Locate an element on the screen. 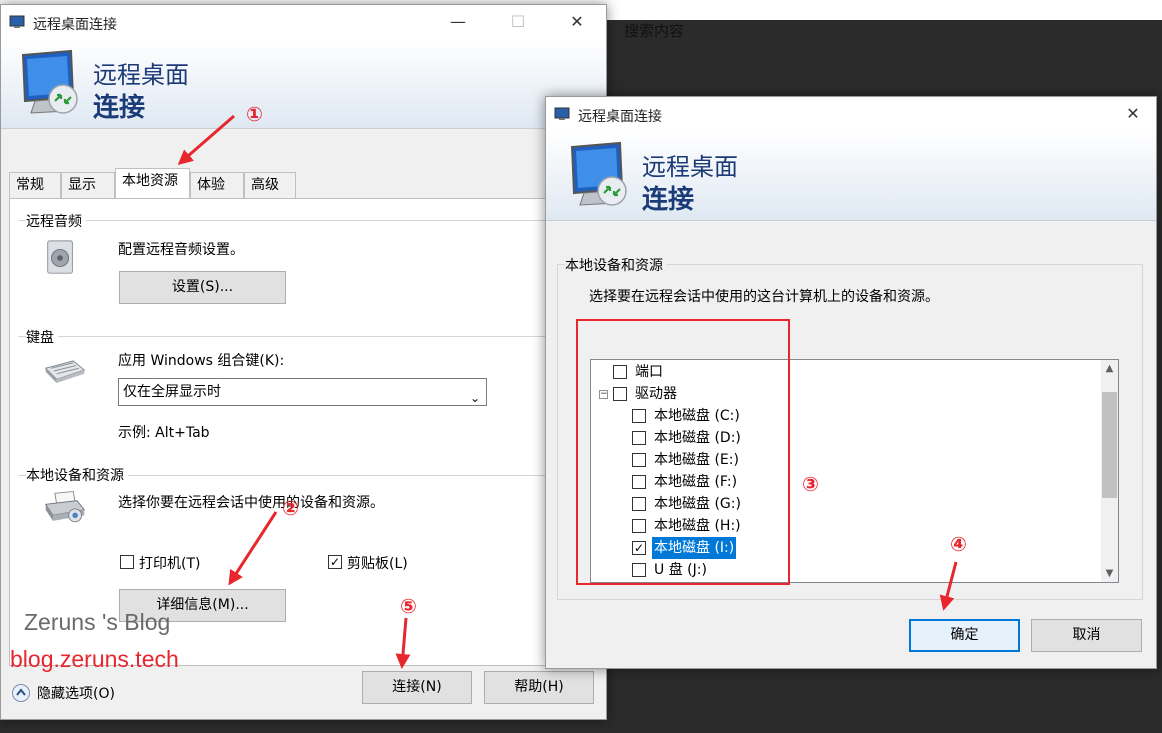  annotation-step1: ① is located at coordinates (254, 114).